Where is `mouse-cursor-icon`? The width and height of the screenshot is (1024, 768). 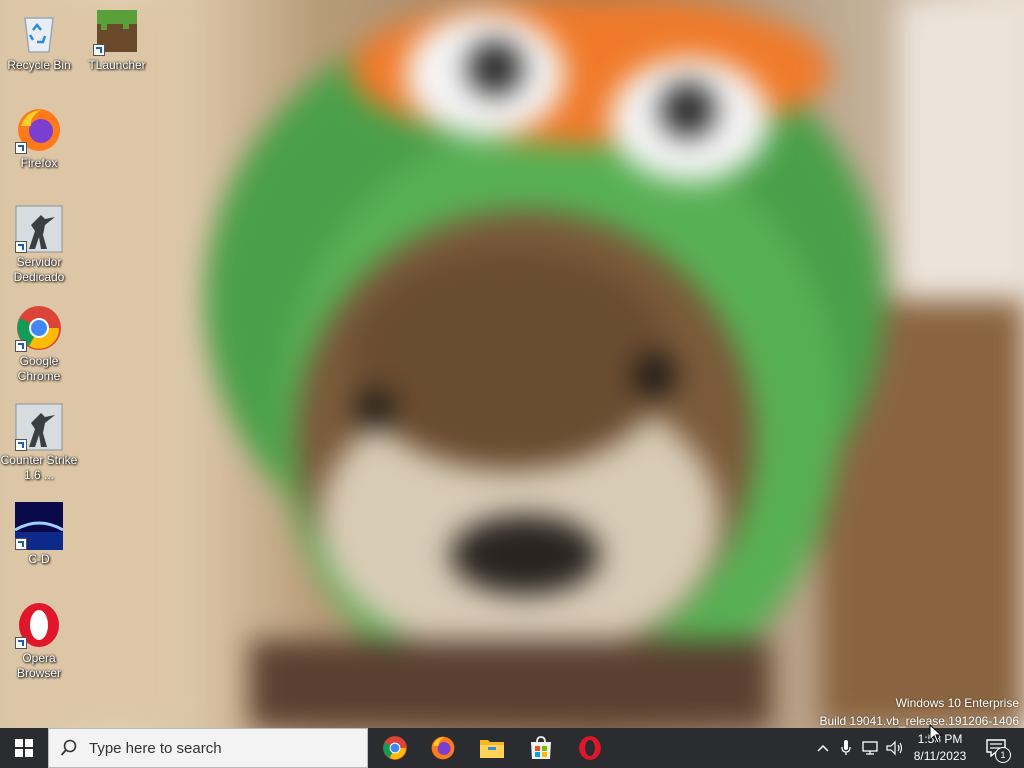 mouse-cursor-icon is located at coordinates (936, 736).